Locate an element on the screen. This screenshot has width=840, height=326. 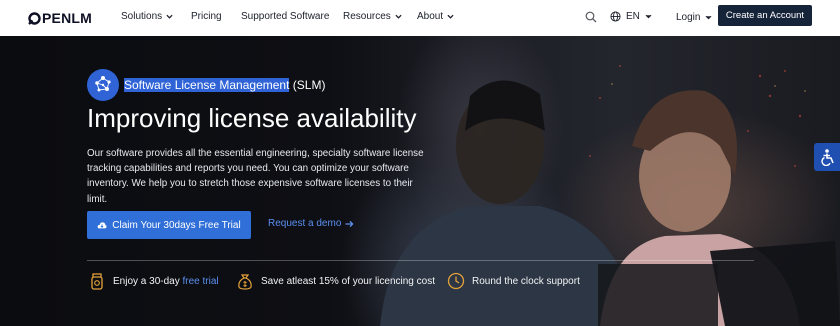
cloud-download-icon is located at coordinates (102, 224).